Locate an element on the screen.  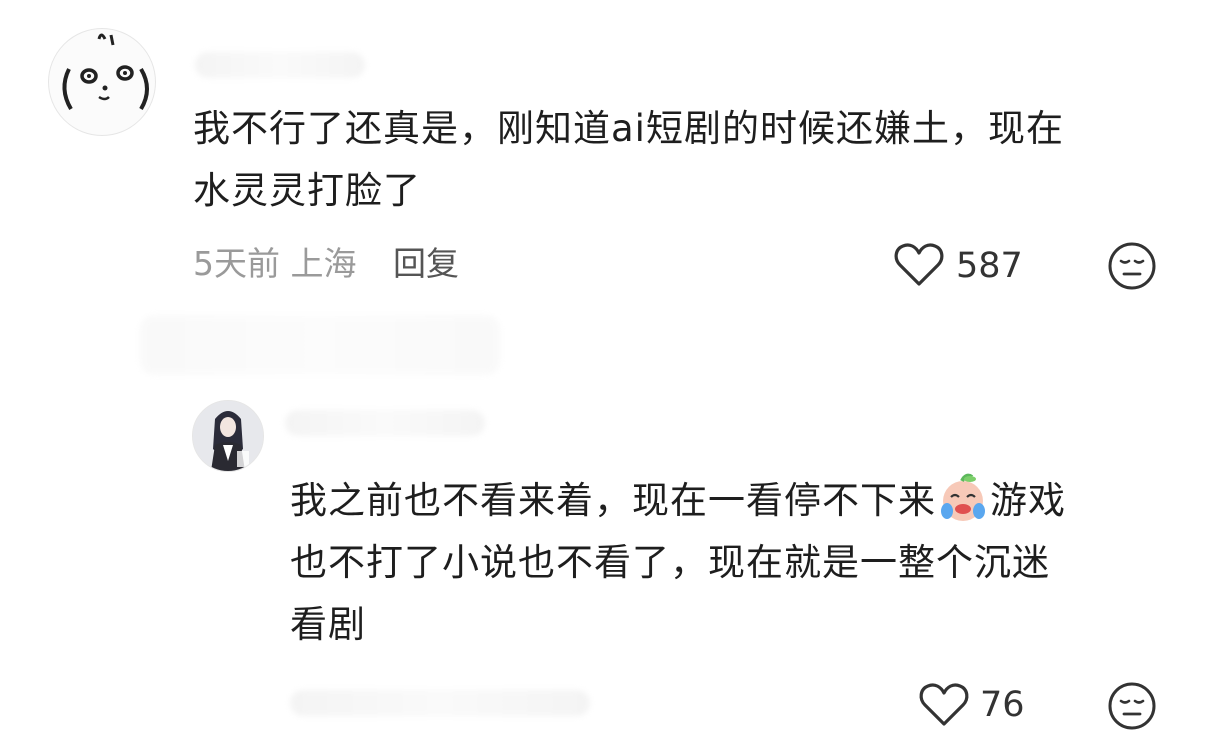
crying-face-emoji is located at coordinates (963, 498).